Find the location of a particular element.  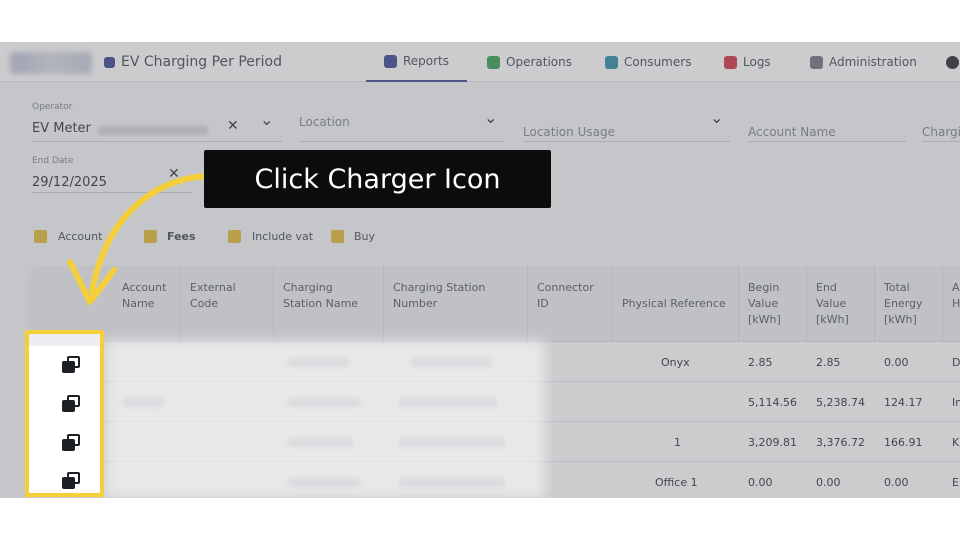

include-vat-checkbox-label: Include vat is located at coordinates (283, 236).